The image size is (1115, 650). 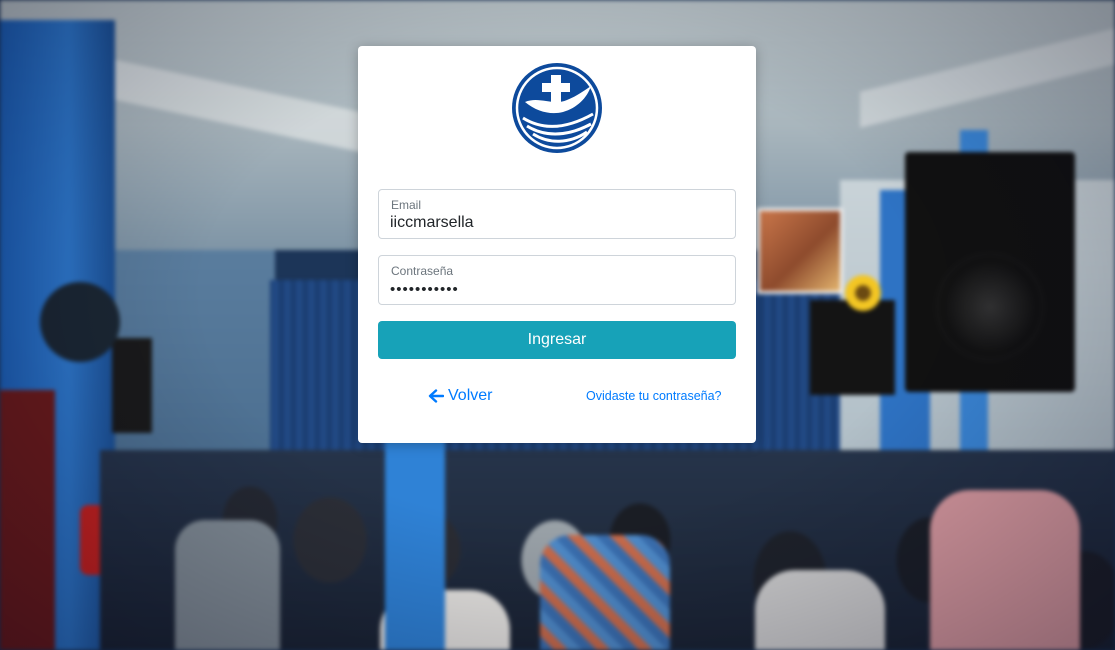 I want to click on email-field: Email, so click(x=557, y=214).